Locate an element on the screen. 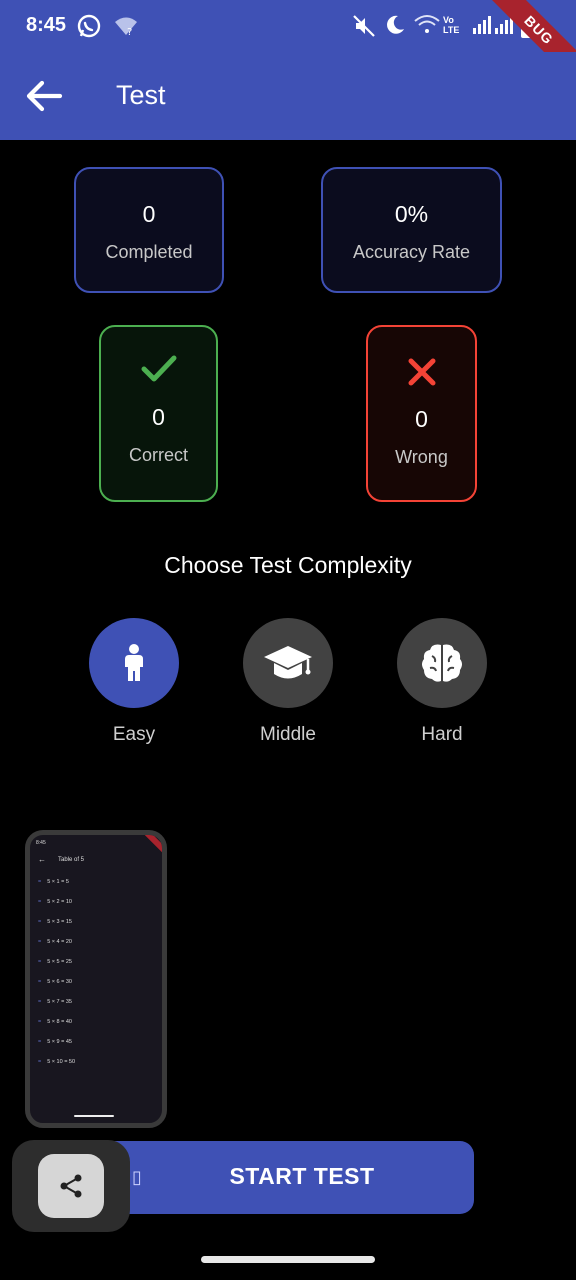 The image size is (576, 1280). preview-row: = 5 × 2 = 10 is located at coordinates (55, 902).